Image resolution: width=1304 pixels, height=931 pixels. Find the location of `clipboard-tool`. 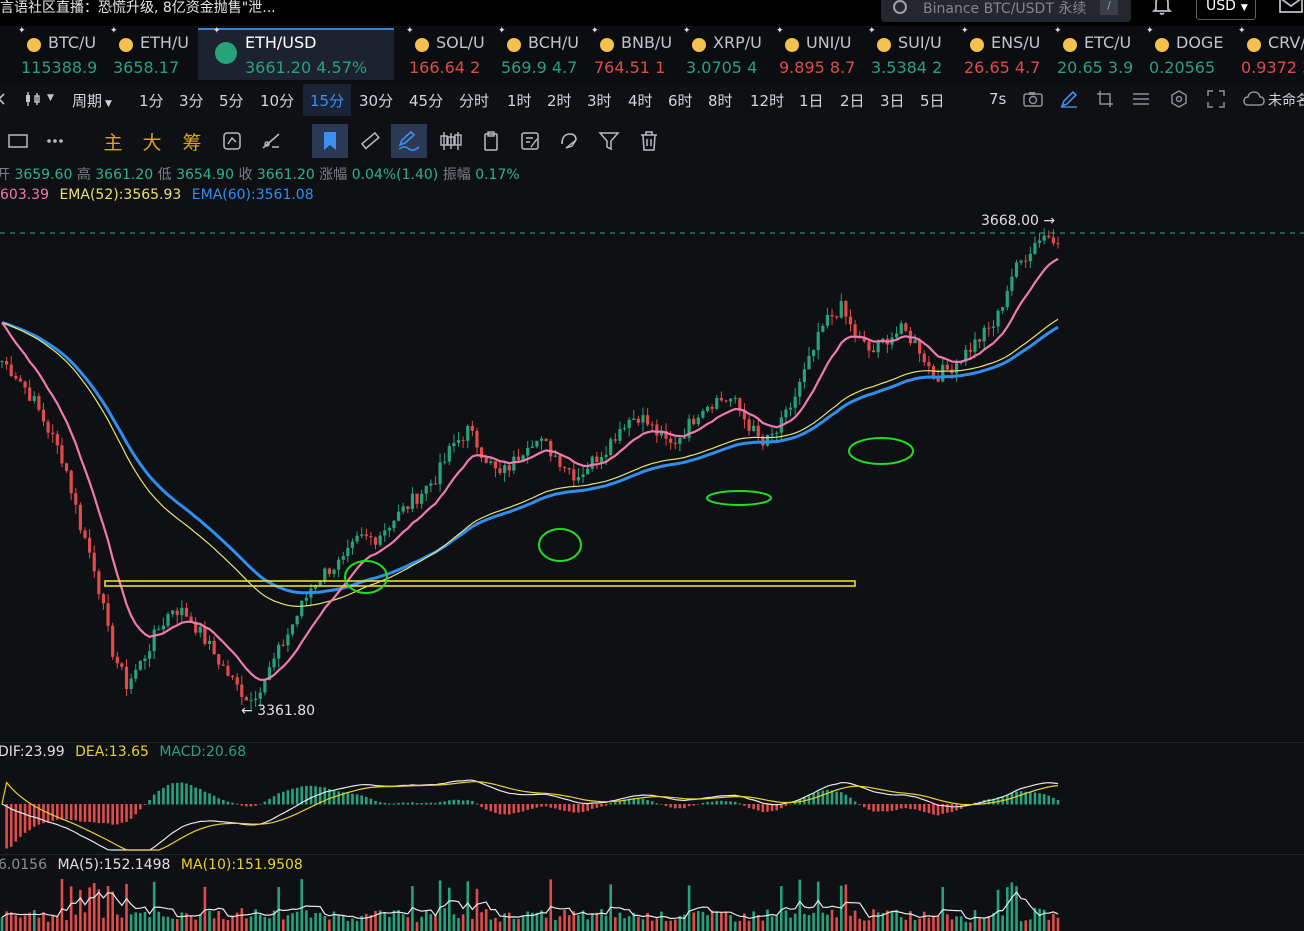

clipboard-tool is located at coordinates (491, 141).